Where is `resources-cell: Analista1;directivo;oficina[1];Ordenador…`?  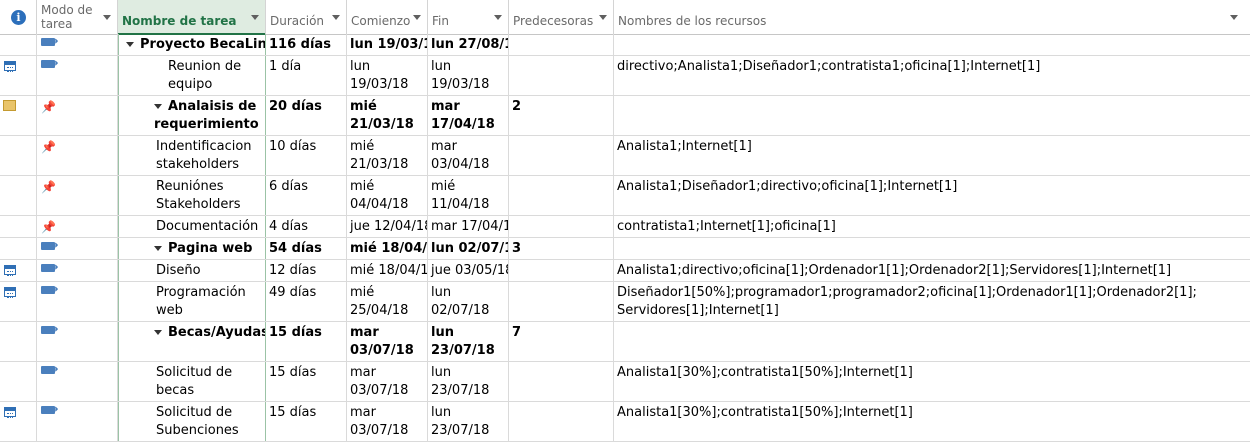
resources-cell: Analista1;directivo;oficina[1];Ordenador… is located at coordinates (932, 270).